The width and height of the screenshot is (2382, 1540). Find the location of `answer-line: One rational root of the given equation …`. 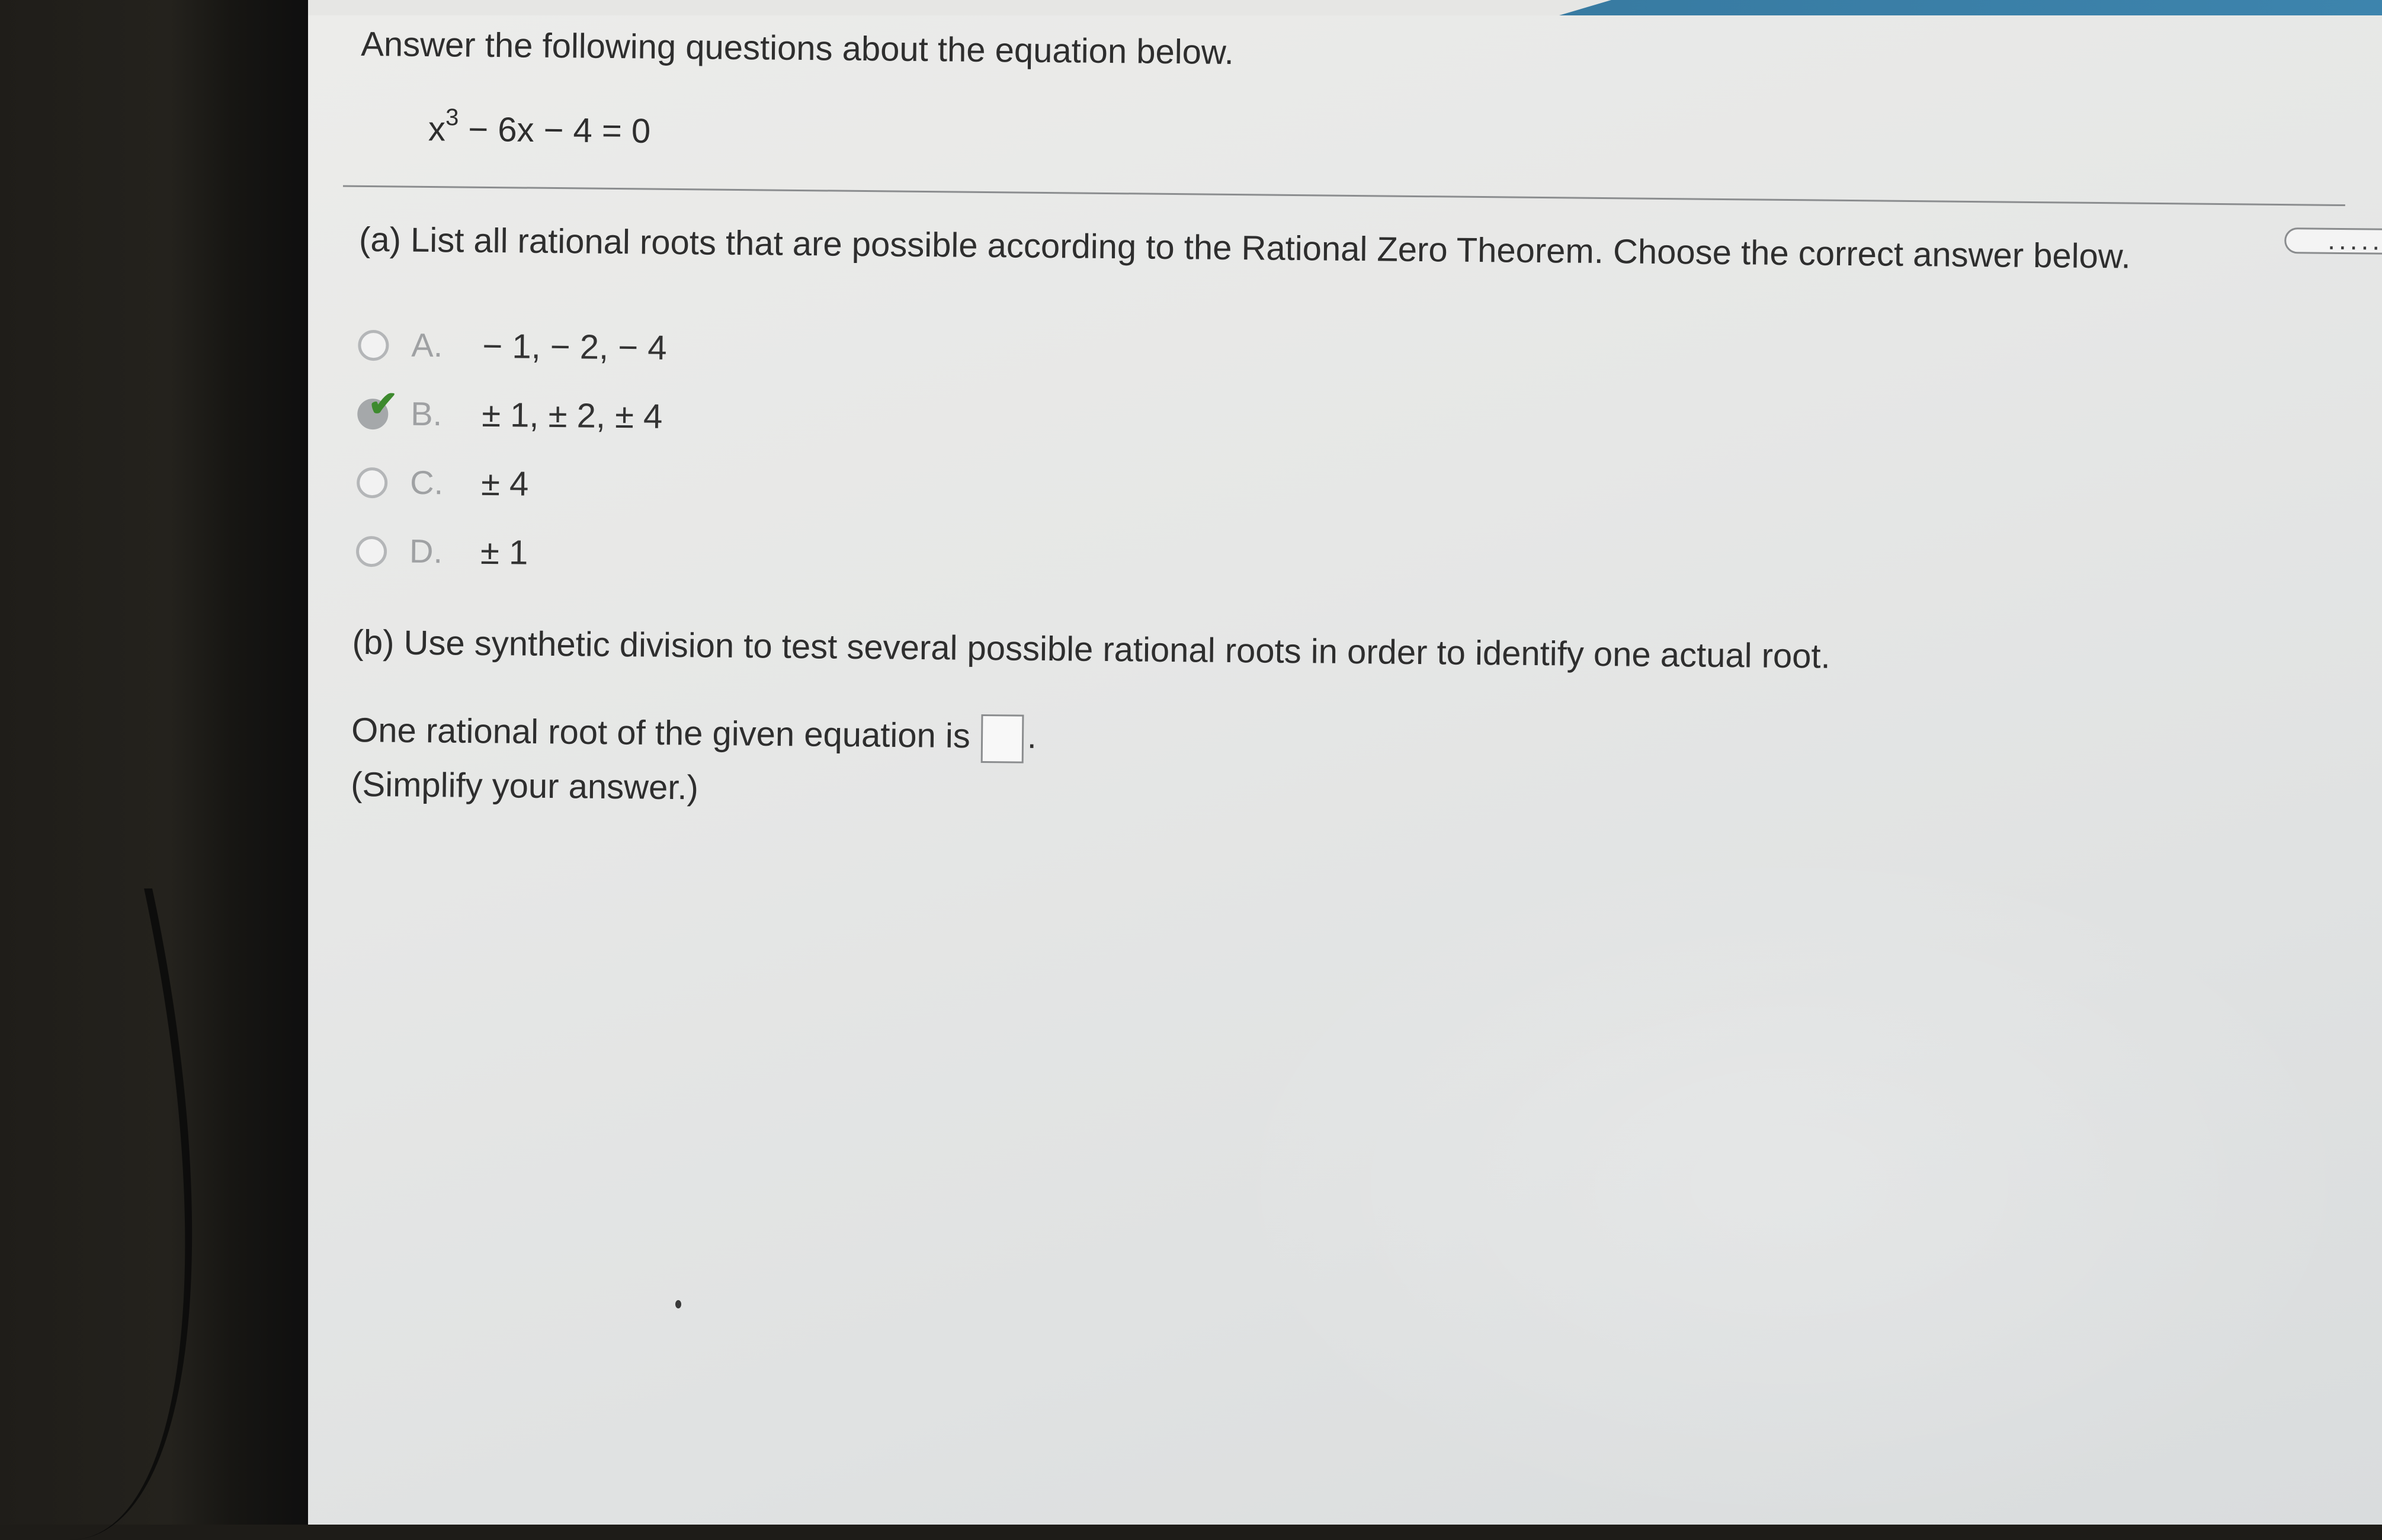

answer-line: One rational root of the given equation … is located at coordinates (694, 735).